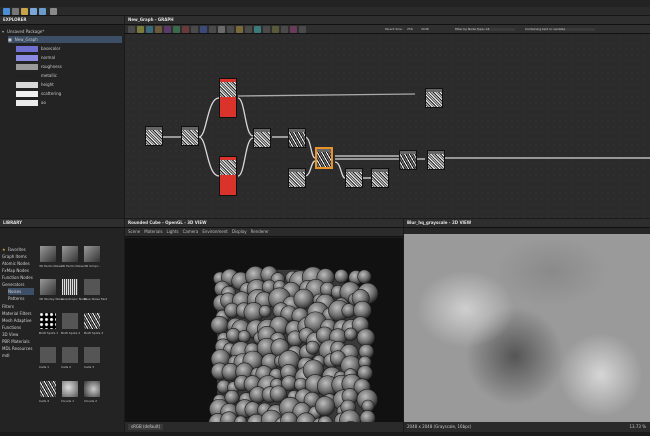  What do you see at coordinates (6, 355) in the screenshot?
I see `library-category: mdl` at bounding box center [6, 355].